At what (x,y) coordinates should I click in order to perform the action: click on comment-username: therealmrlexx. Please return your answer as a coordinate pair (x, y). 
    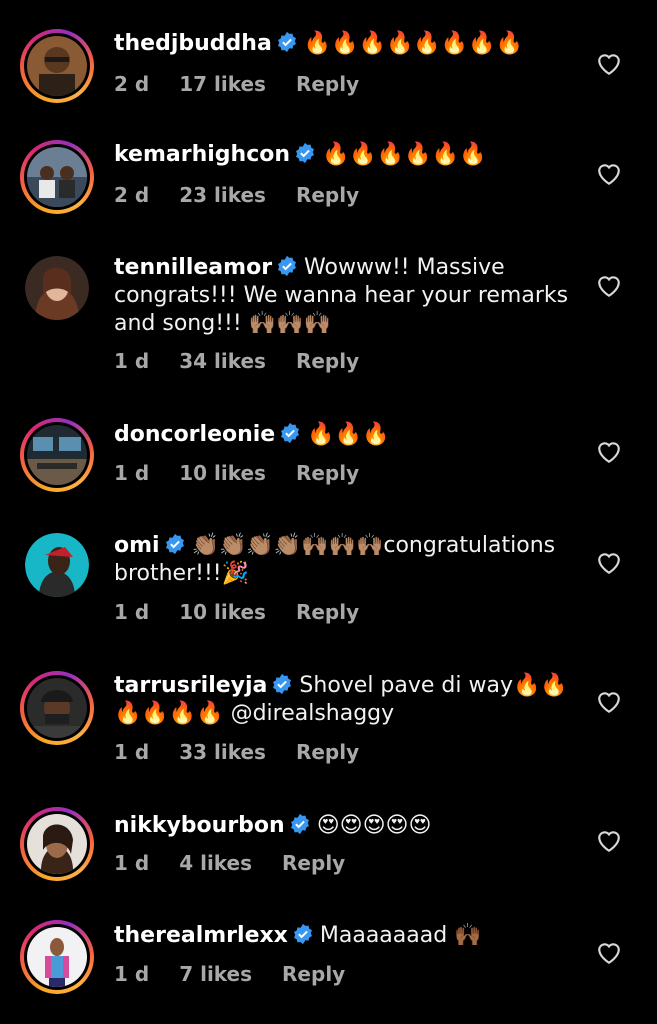
    Looking at the image, I should click on (201, 935).